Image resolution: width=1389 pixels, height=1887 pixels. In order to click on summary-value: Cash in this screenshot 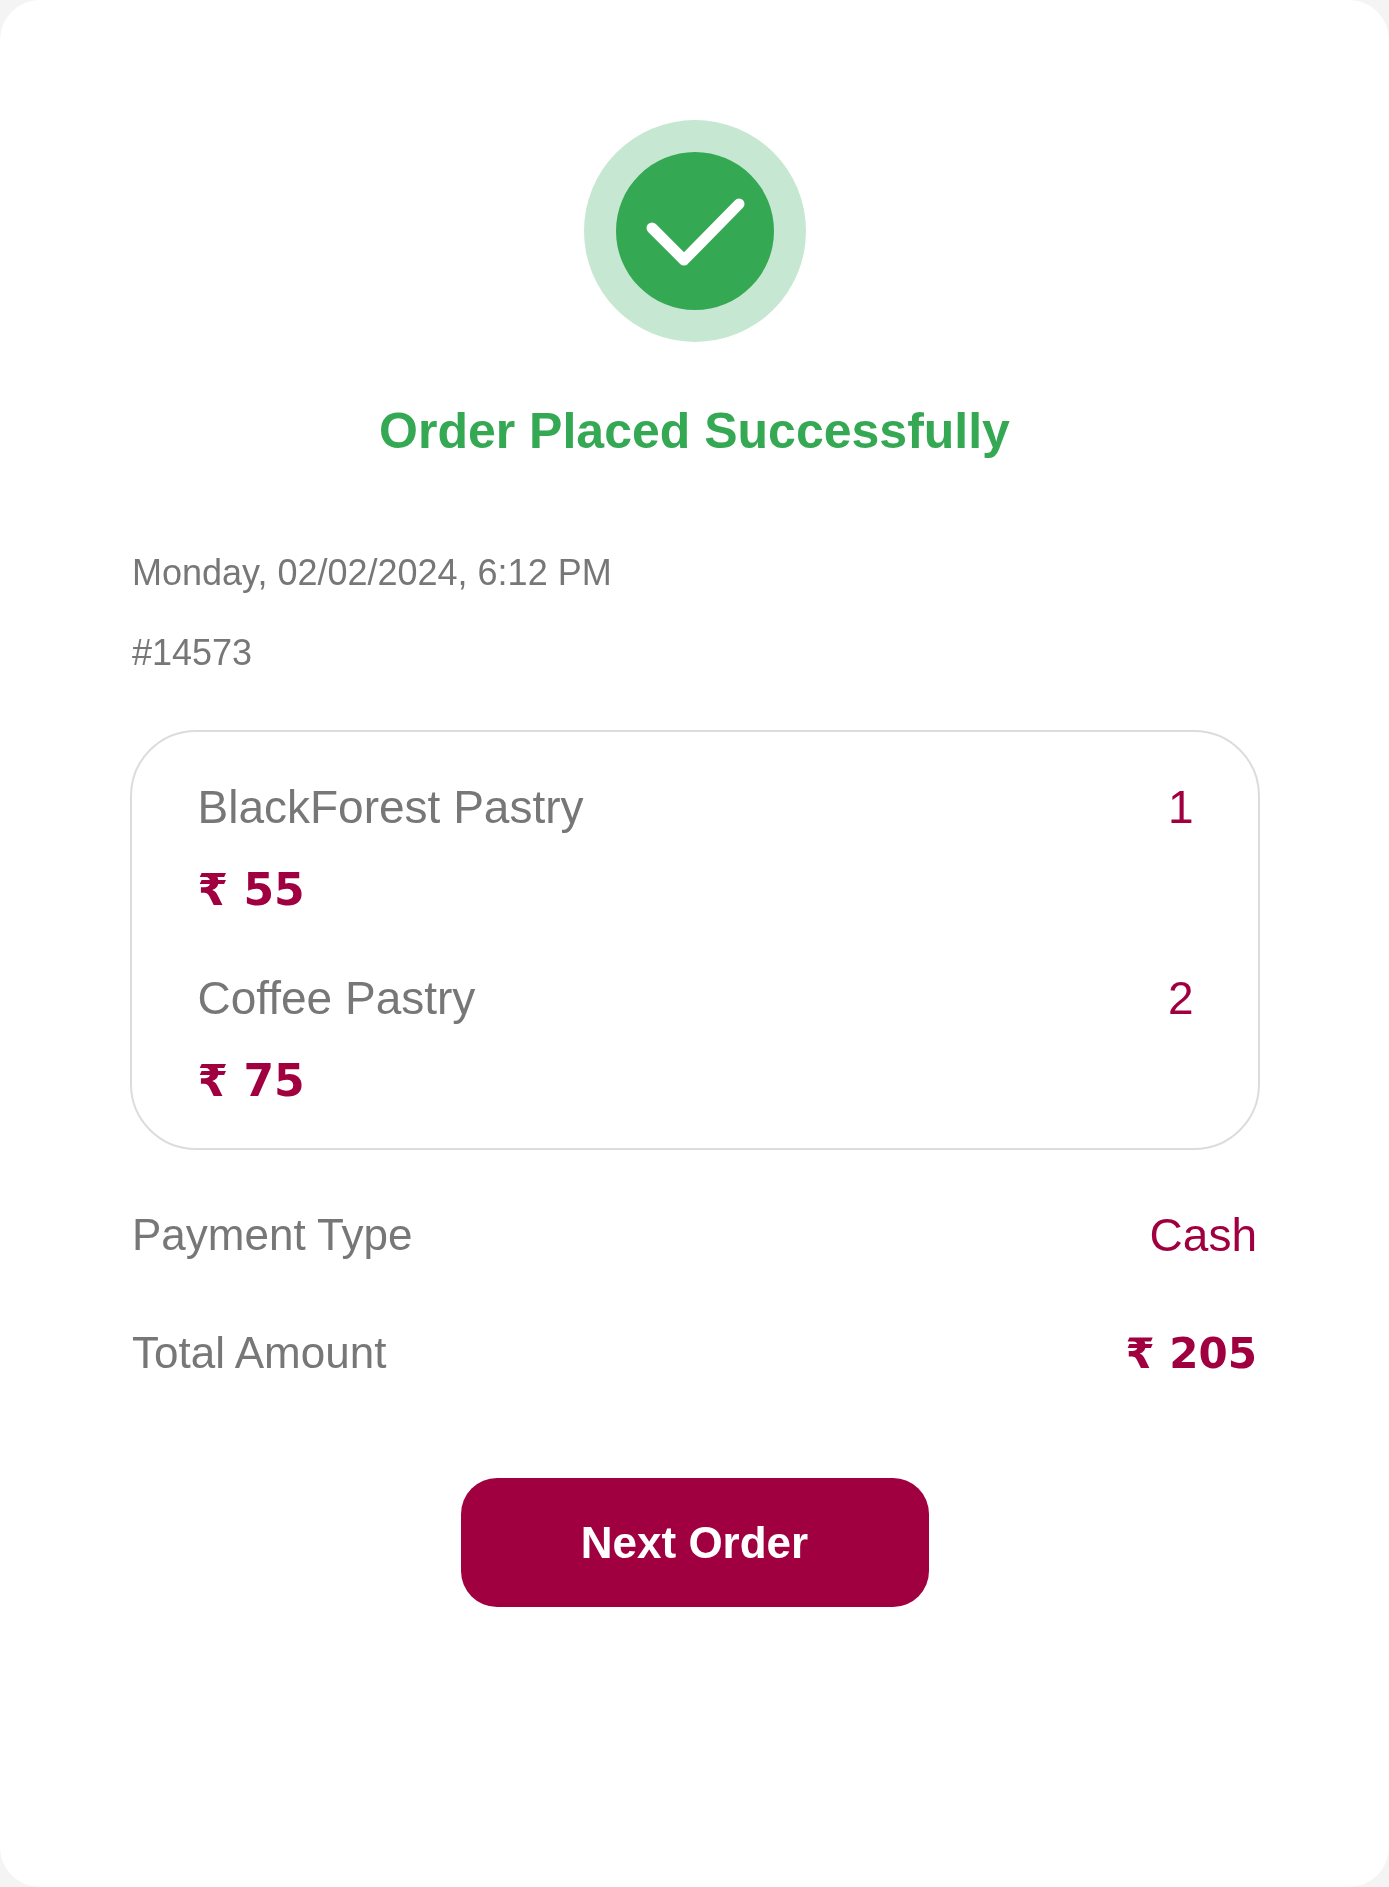, I will do `click(1203, 1235)`.